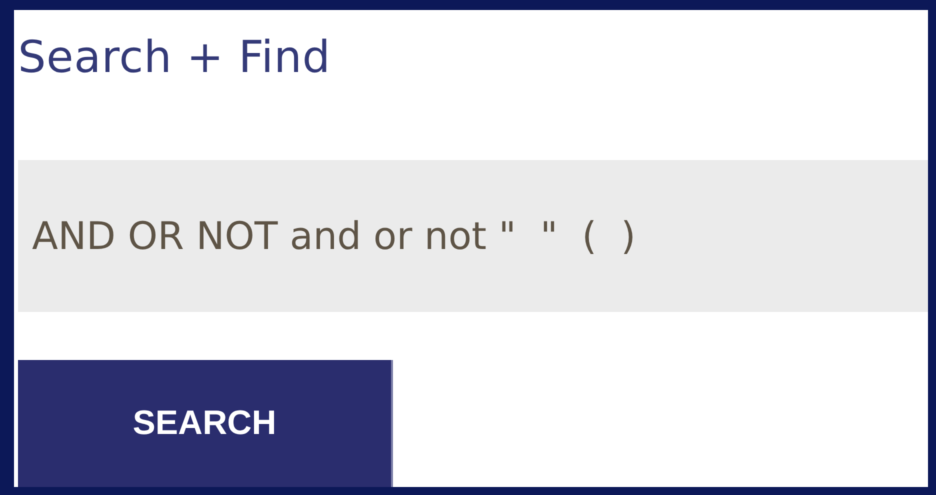 Image resolution: width=936 pixels, height=495 pixels. I want to click on search-button: SEARCH, so click(205, 423).